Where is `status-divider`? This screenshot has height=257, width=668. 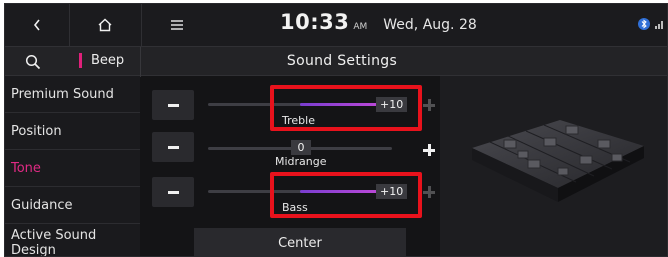 status-divider is located at coordinates (141, 25).